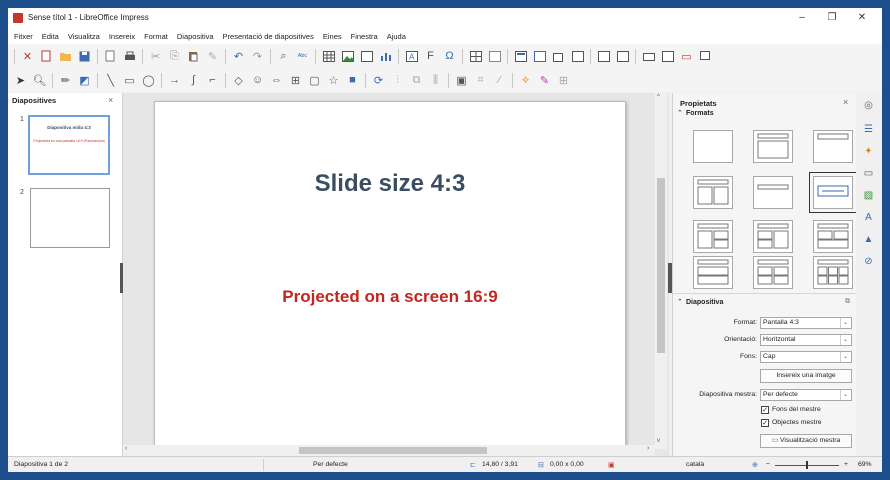 This screenshot has width=890, height=480. Describe the element at coordinates (847, 302) in the screenshot. I see `more-options-icon: ⧉` at that location.